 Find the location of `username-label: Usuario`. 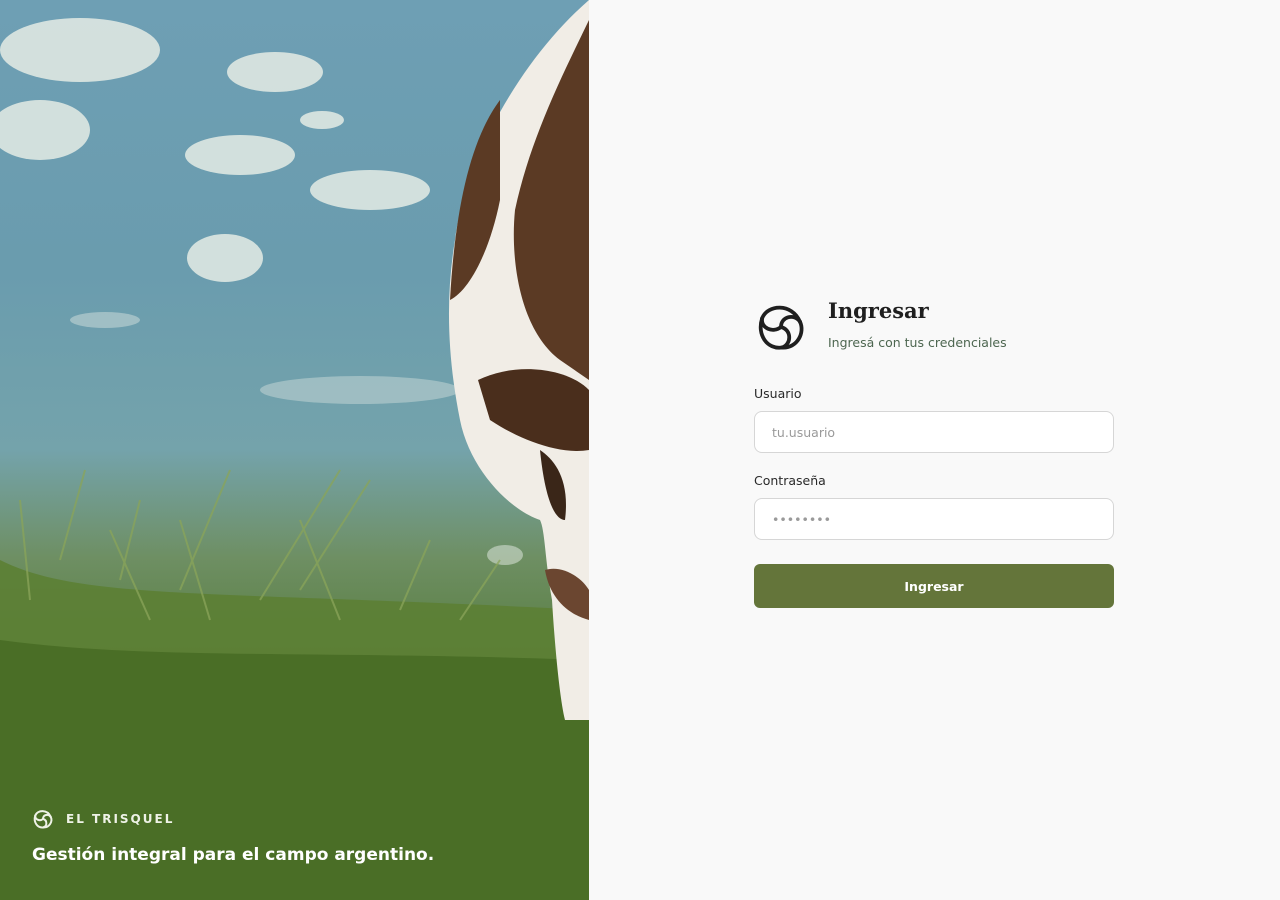

username-label: Usuario is located at coordinates (778, 393).